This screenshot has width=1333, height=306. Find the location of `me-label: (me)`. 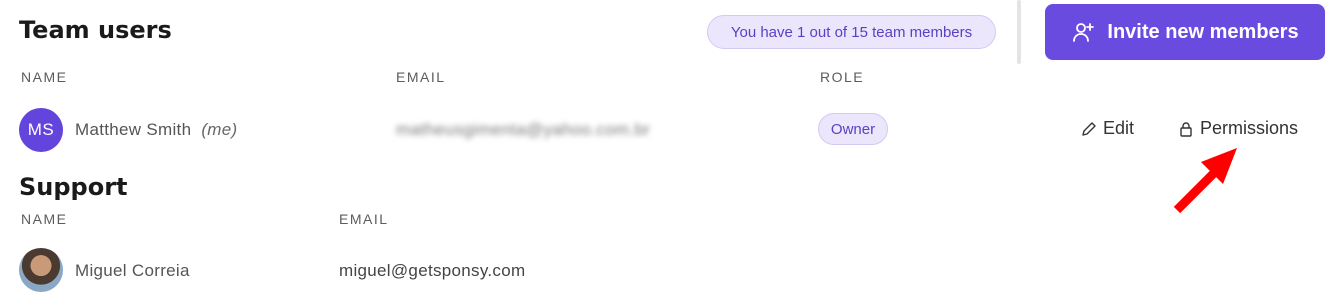

me-label: (me) is located at coordinates (219, 129).